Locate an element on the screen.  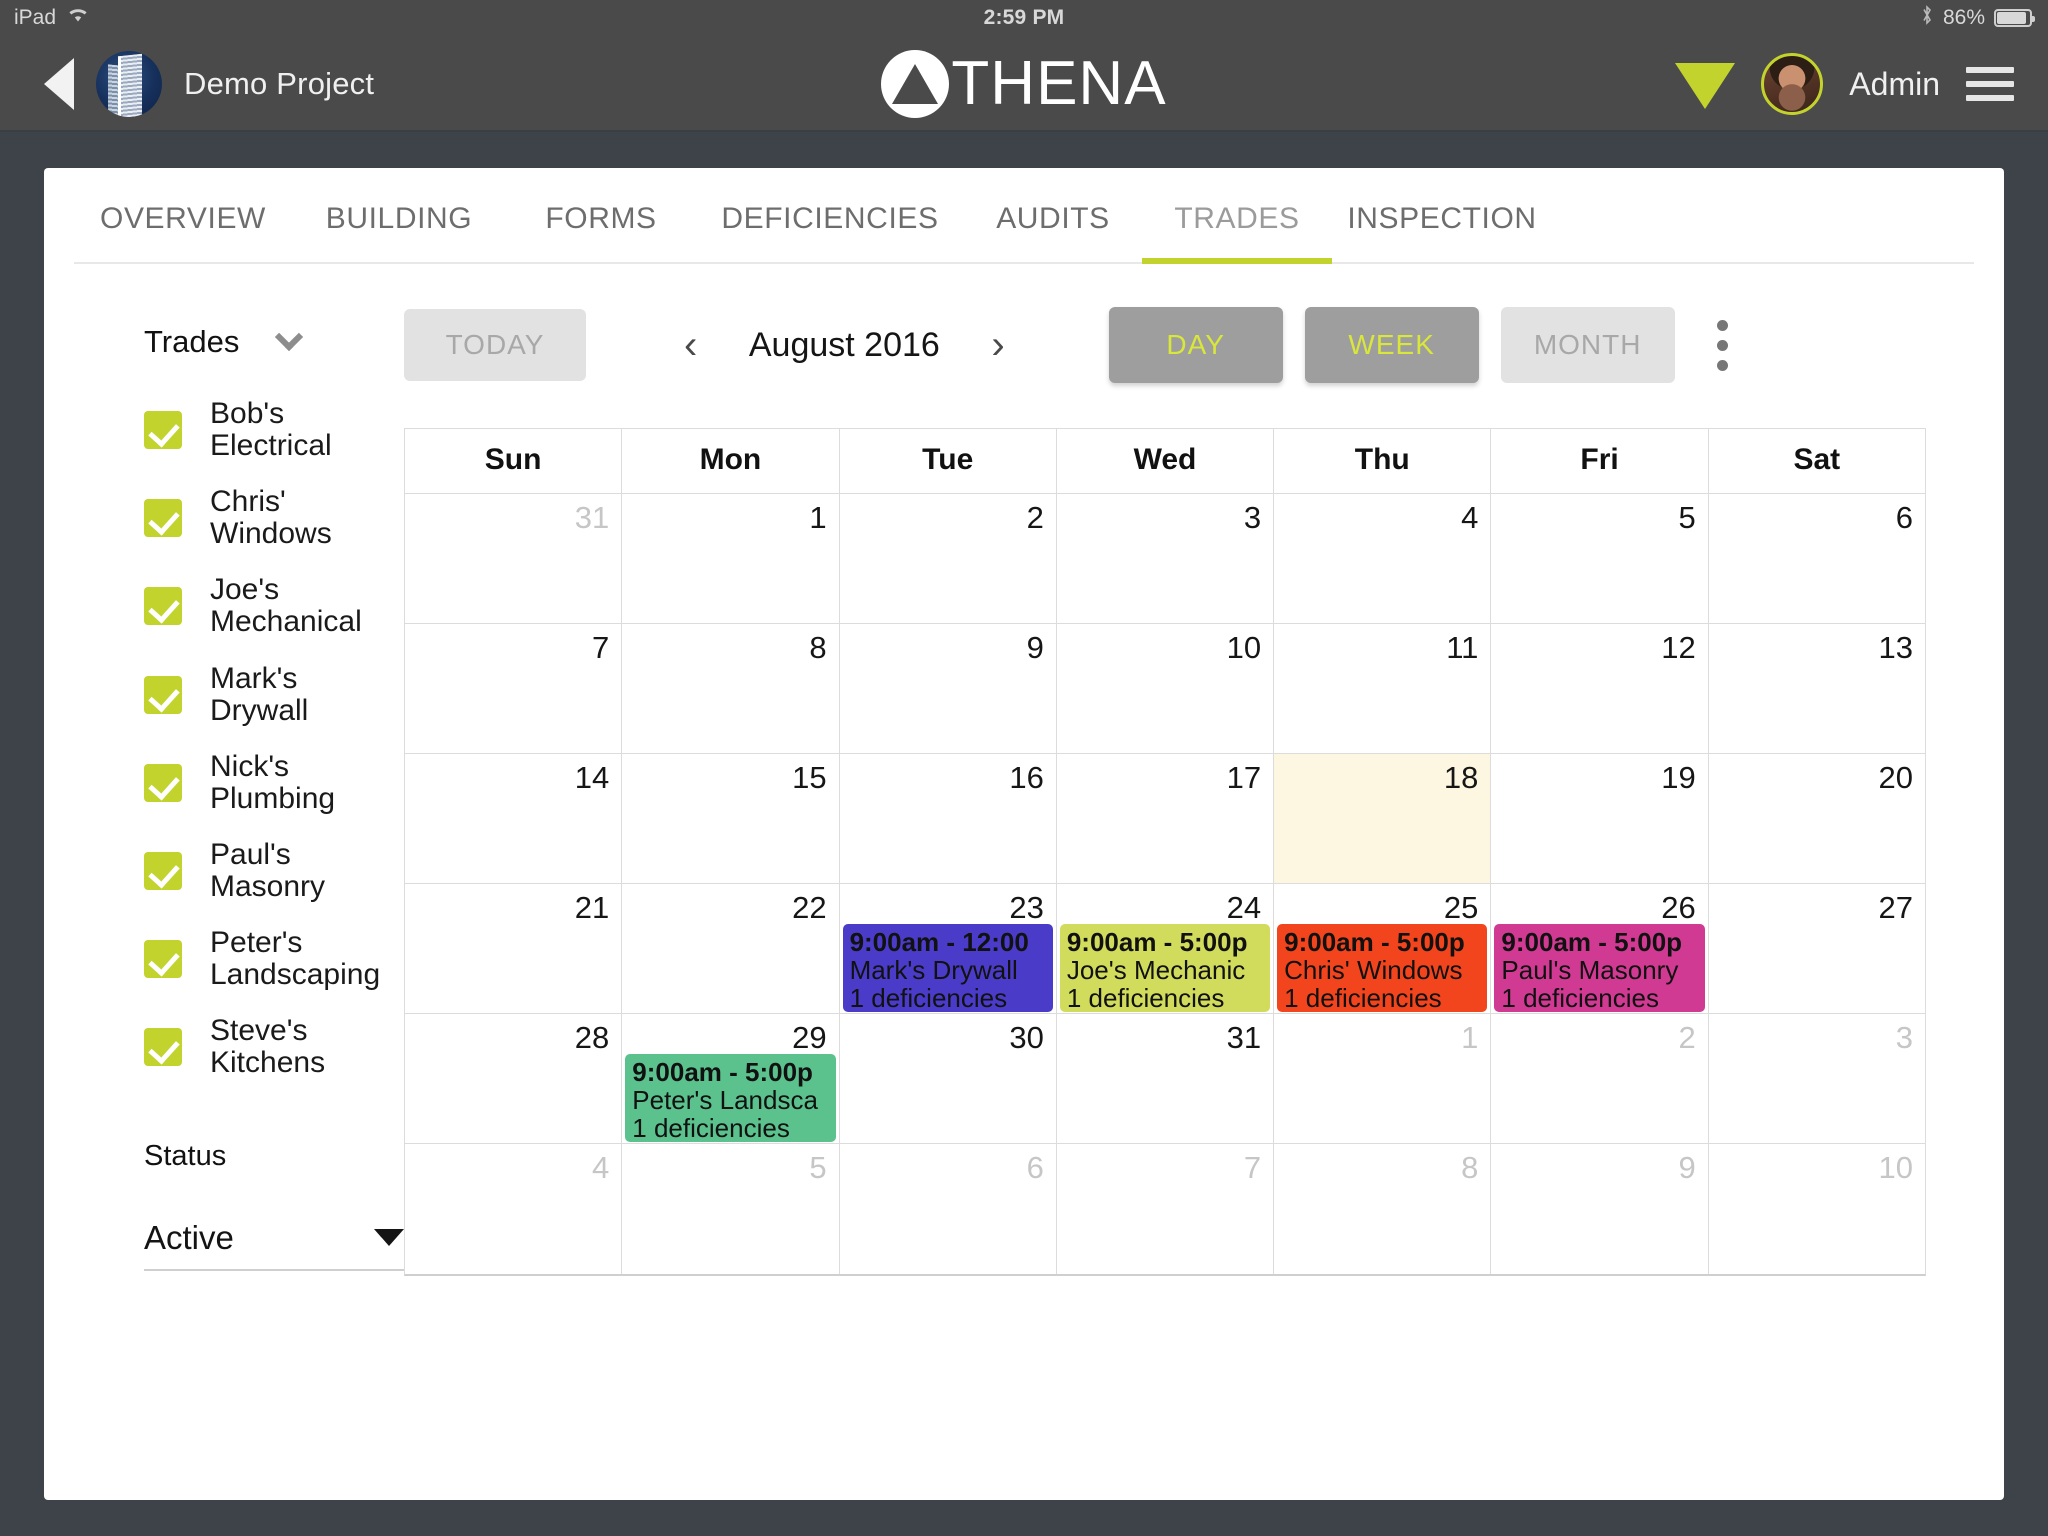
view-button-week: WEEK is located at coordinates (1391, 345).